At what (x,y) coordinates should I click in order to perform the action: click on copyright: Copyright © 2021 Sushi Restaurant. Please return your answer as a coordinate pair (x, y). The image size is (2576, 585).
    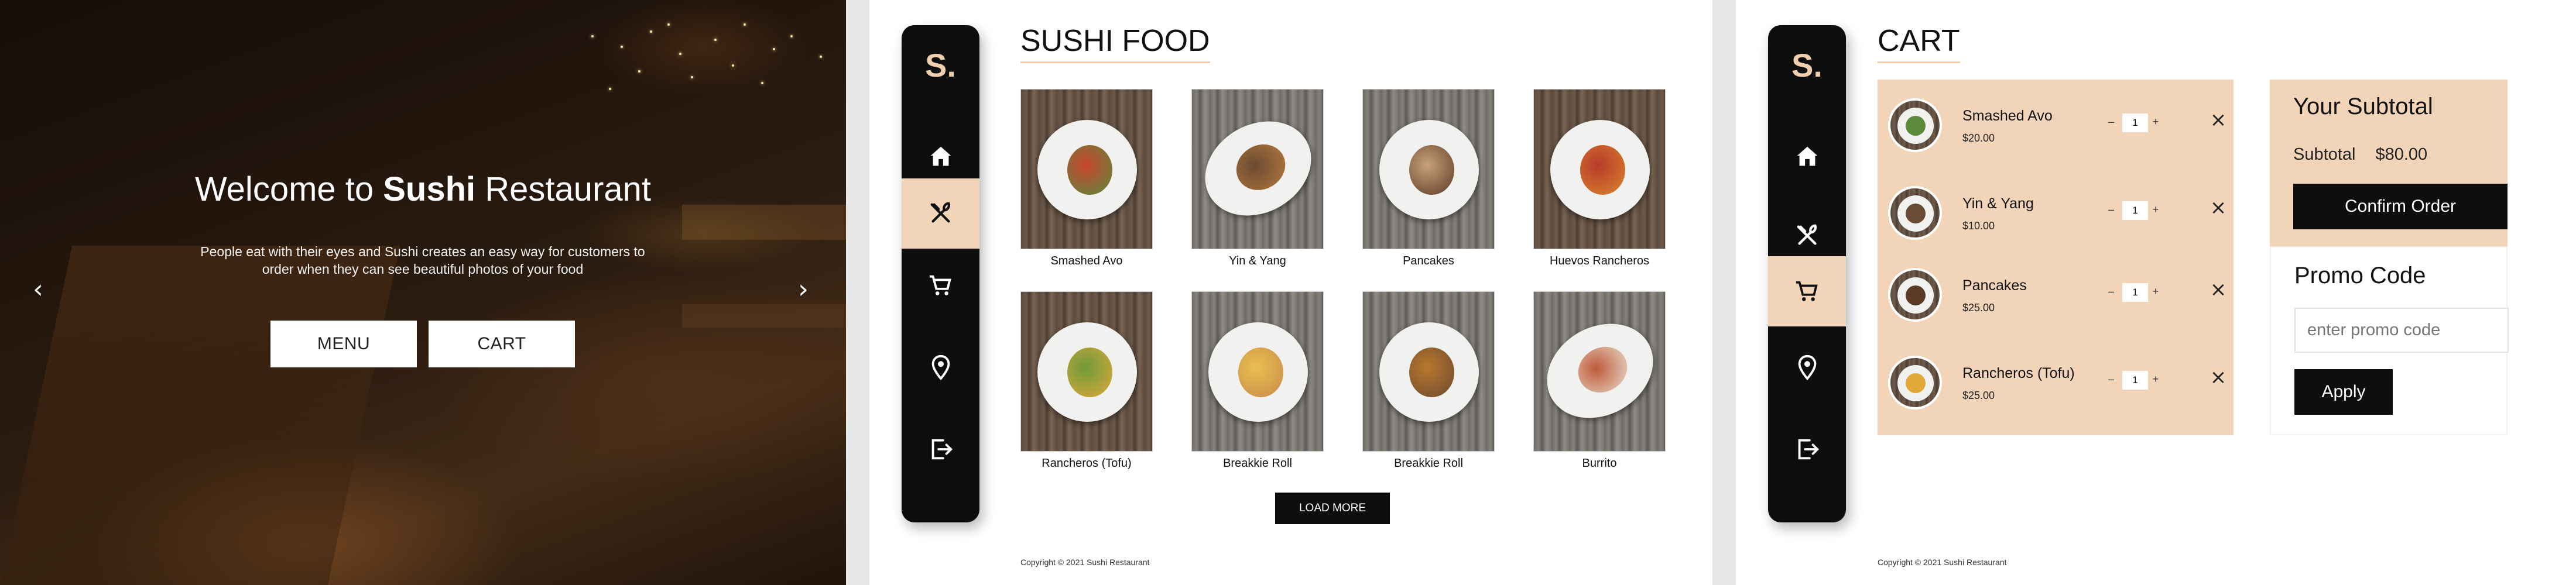
    Looking at the image, I should click on (1942, 562).